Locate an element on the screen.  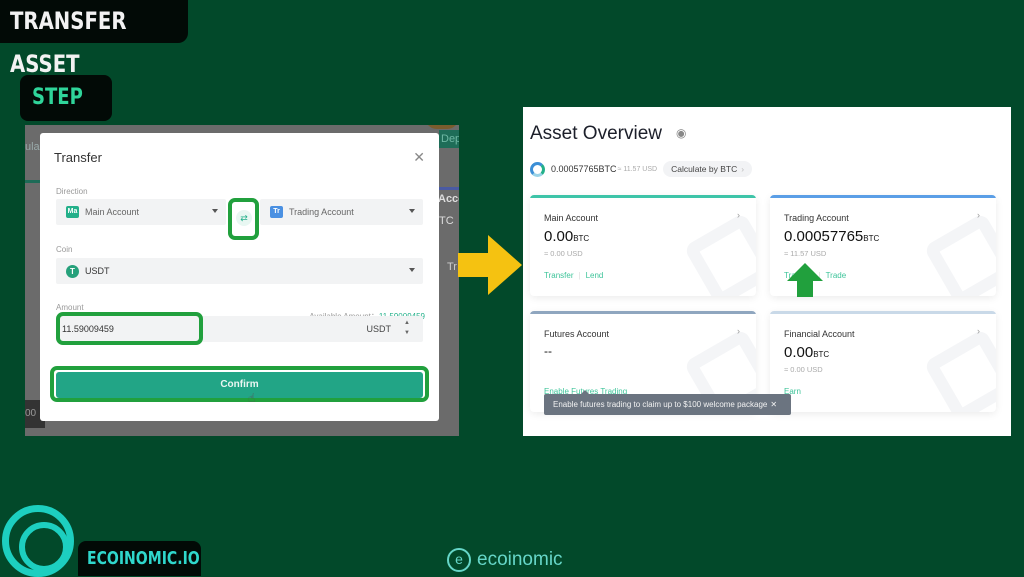
to-account-name: Trading Account is located at coordinates (321, 212).